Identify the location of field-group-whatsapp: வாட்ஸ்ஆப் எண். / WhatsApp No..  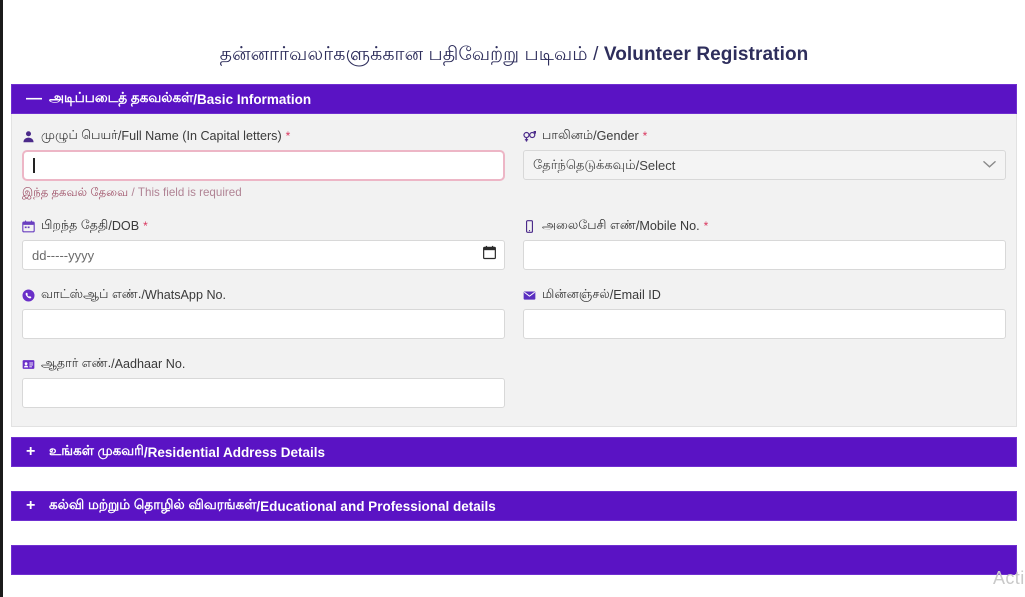
(263, 313).